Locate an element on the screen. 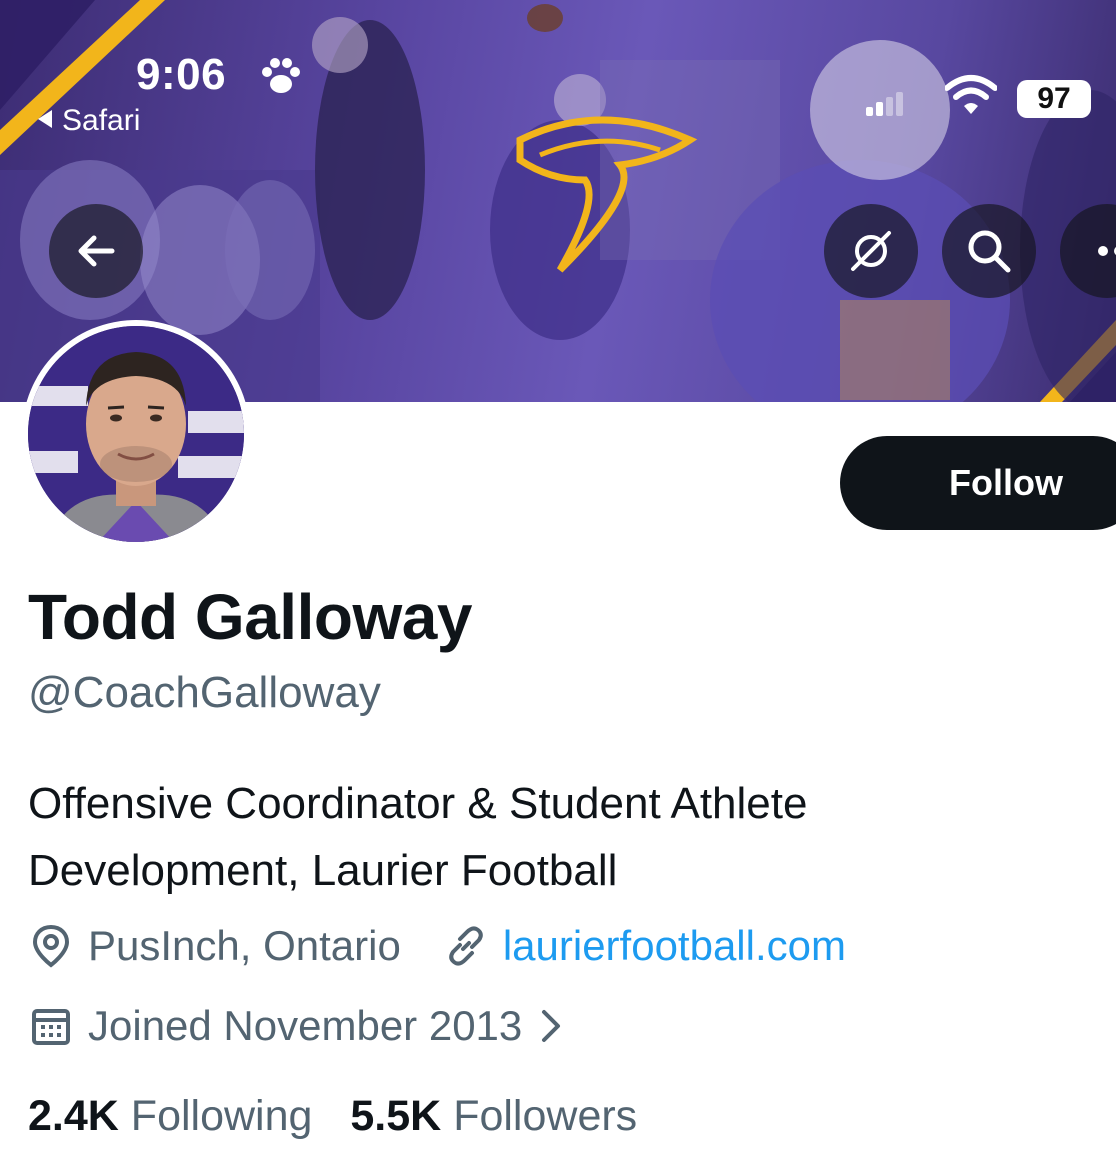  following-count: 2.4K is located at coordinates (73, 1116).